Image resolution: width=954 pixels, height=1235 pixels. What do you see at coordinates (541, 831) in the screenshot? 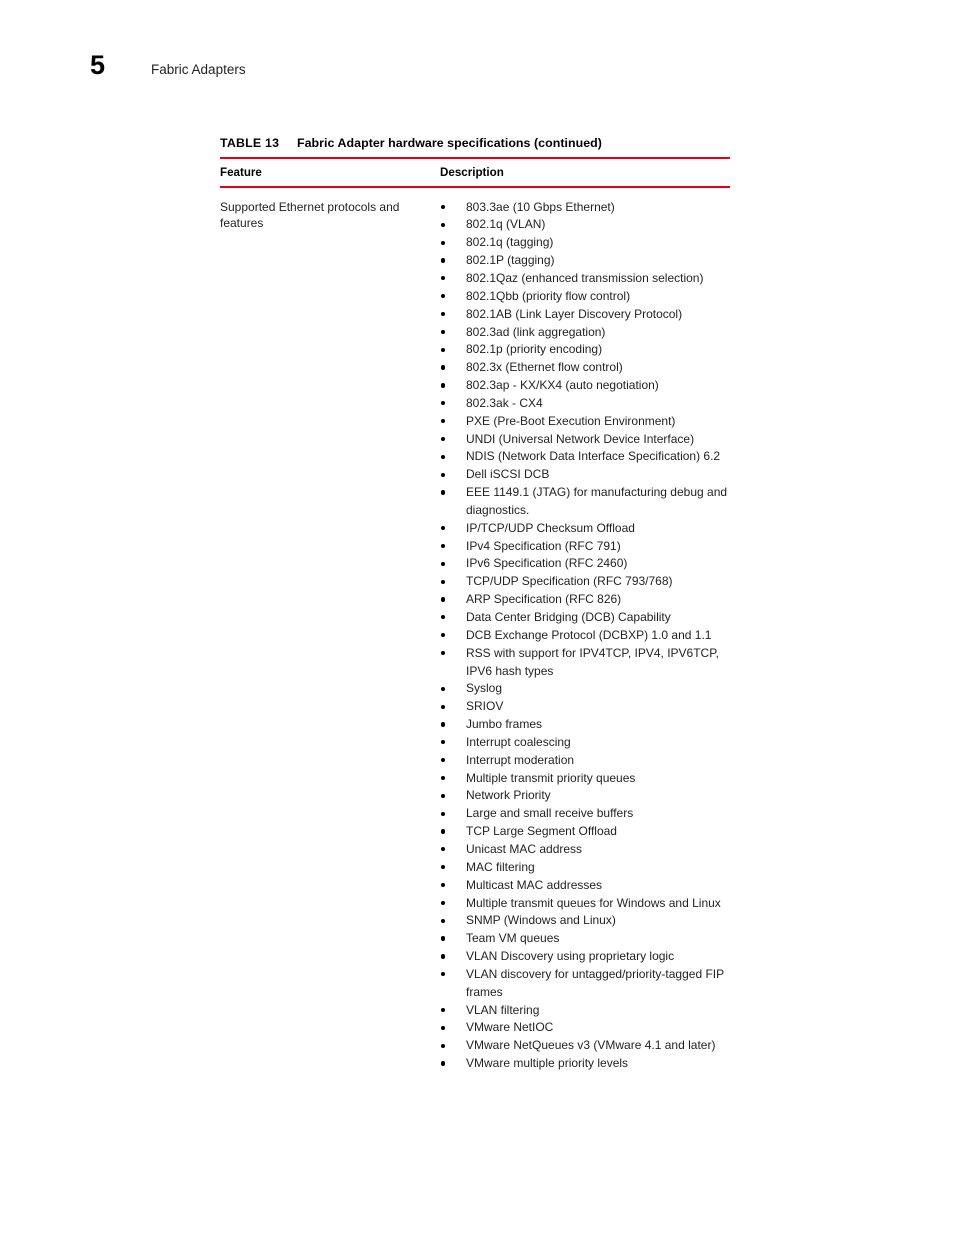
I see `list-item-label: TCP Large Segment Offload` at bounding box center [541, 831].